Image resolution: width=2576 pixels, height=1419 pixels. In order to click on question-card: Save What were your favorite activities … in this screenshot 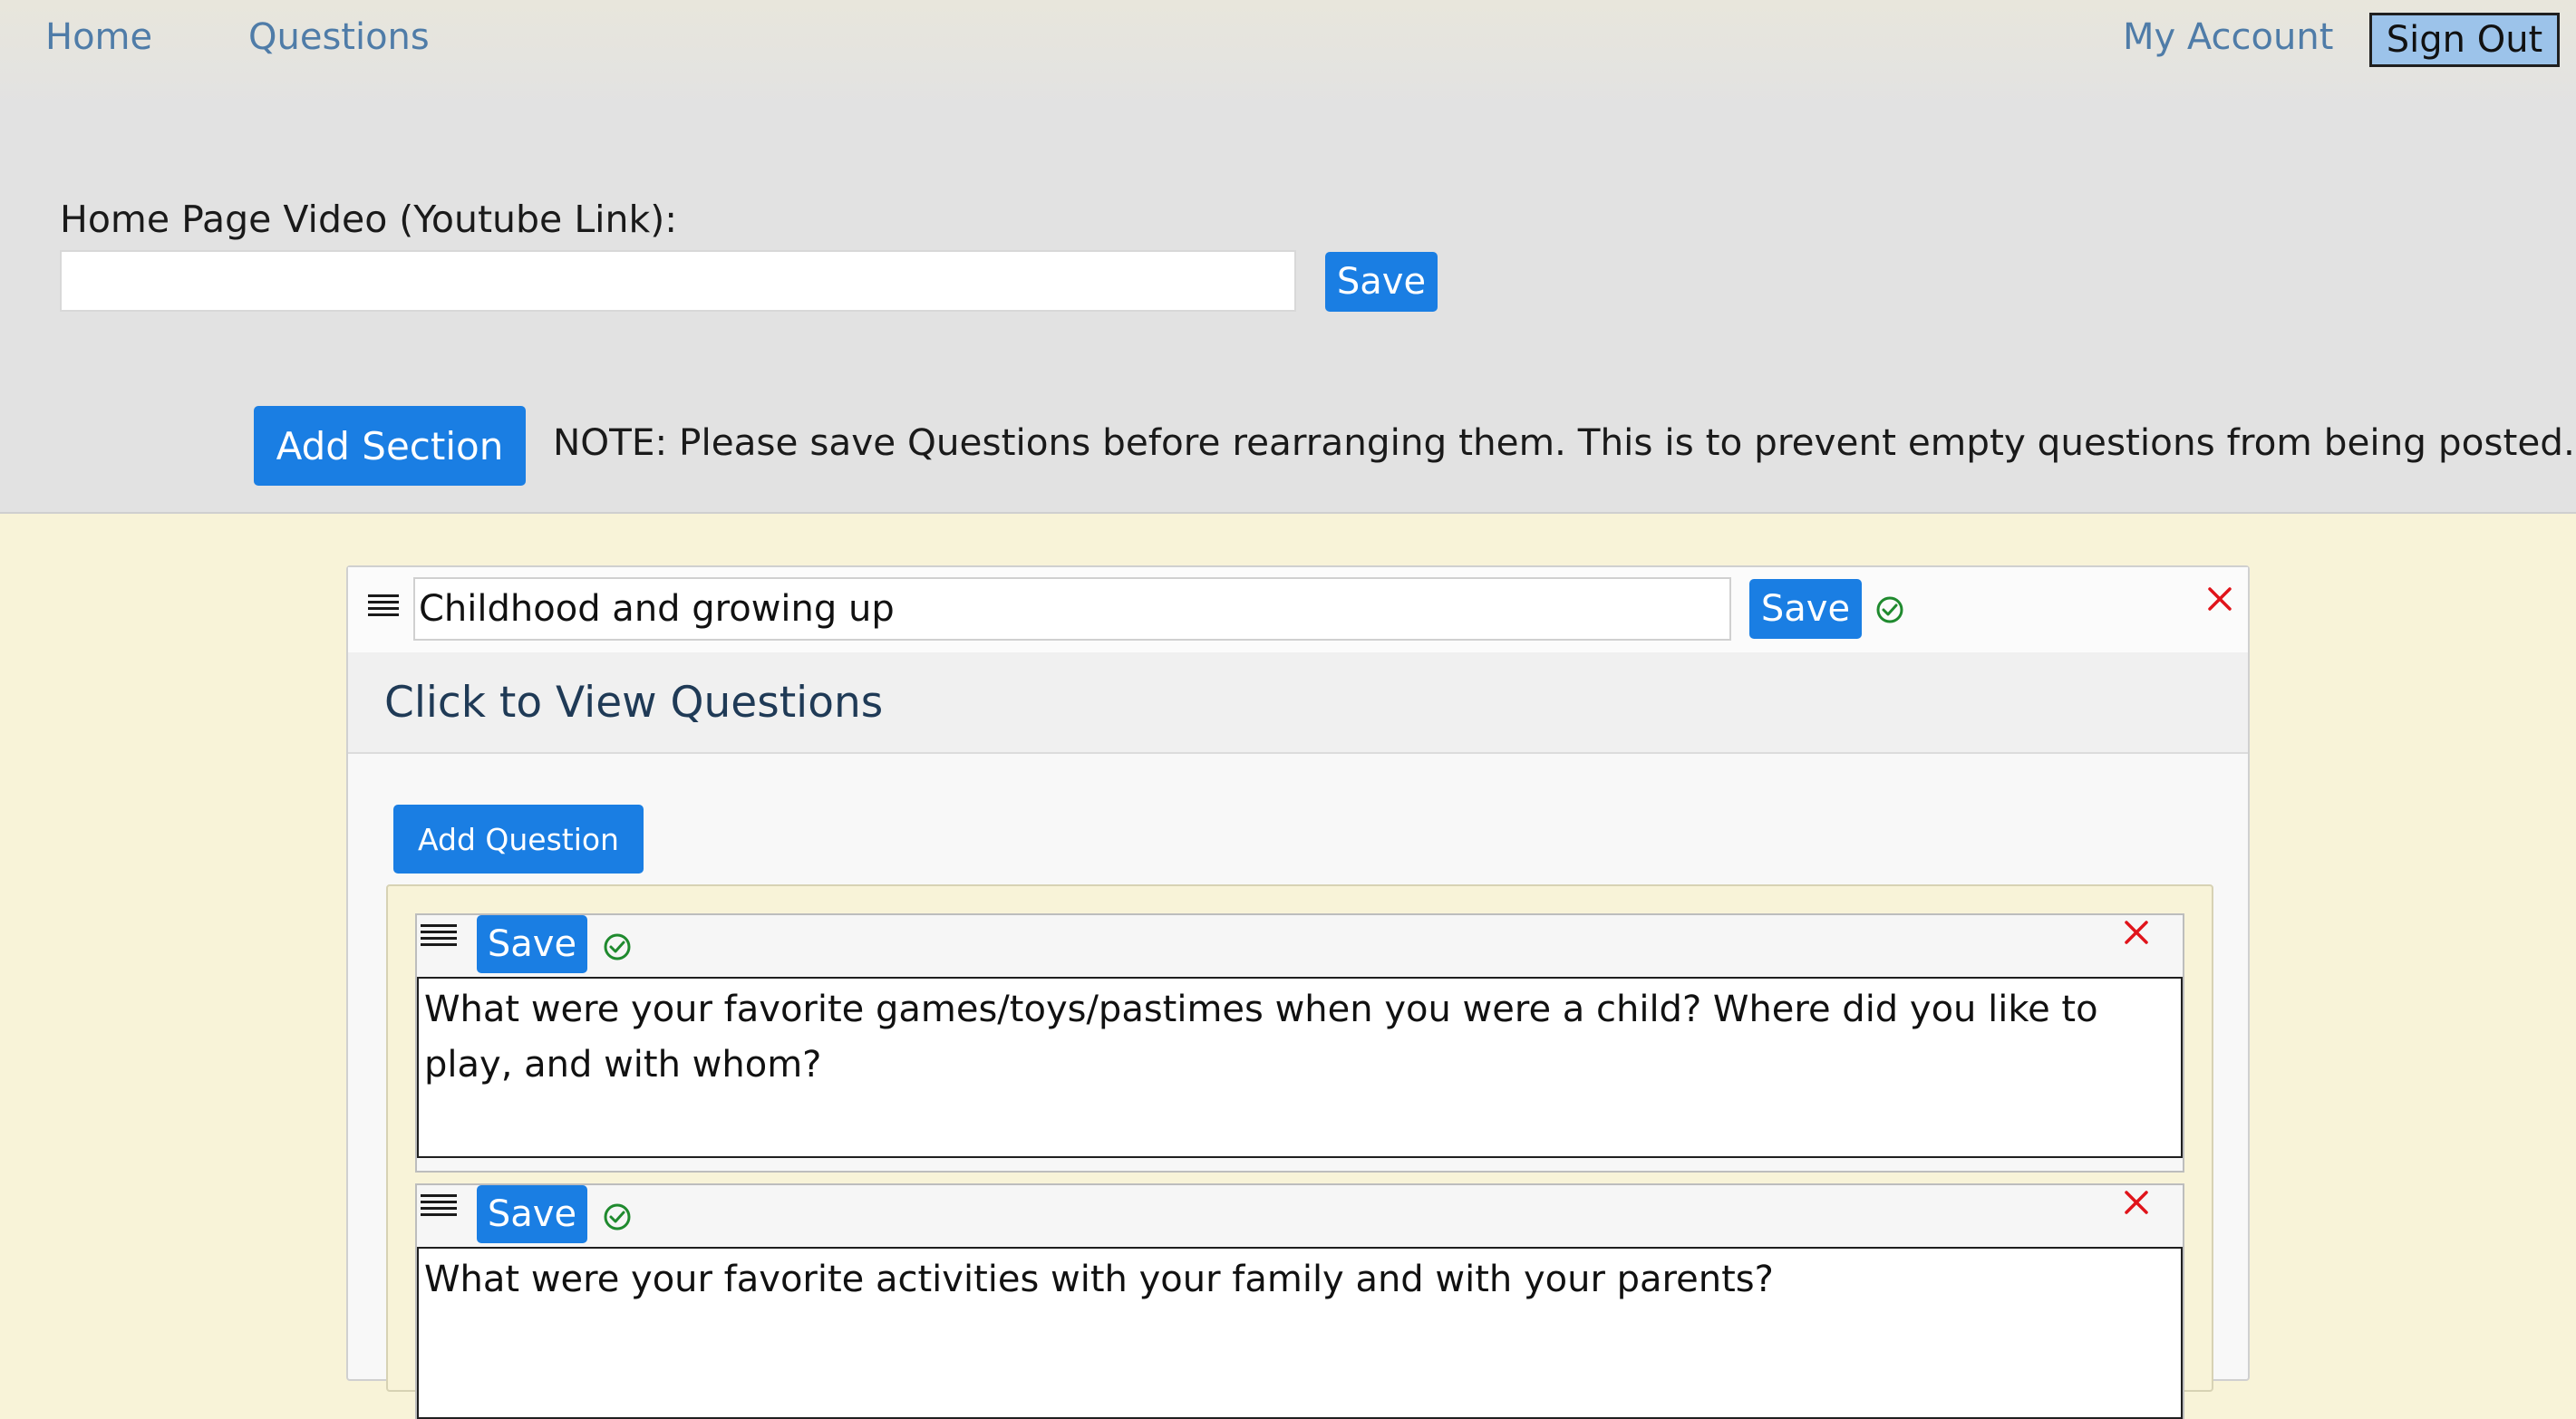, I will do `click(1299, 1301)`.